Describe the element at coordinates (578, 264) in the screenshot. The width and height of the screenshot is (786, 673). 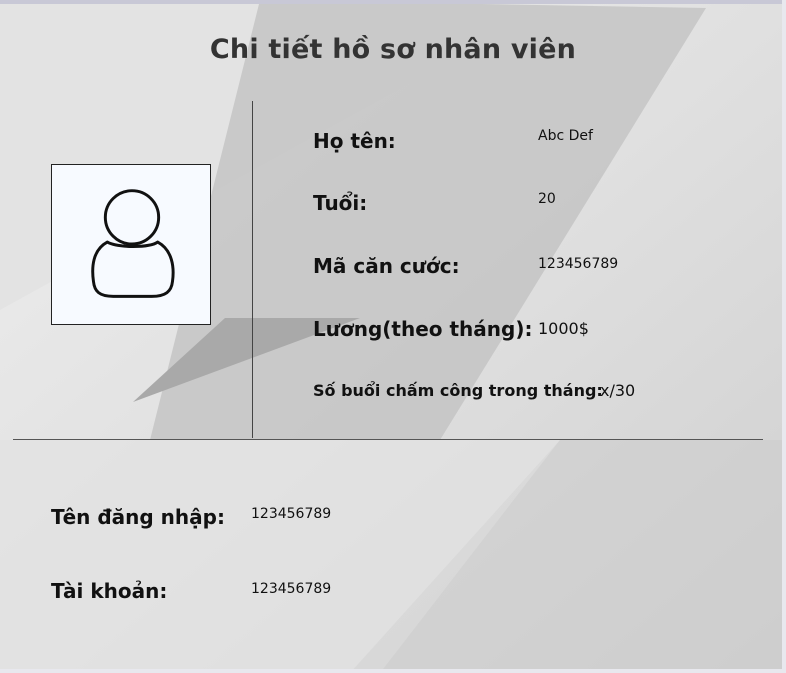
I see `id-value: 123456789` at that location.